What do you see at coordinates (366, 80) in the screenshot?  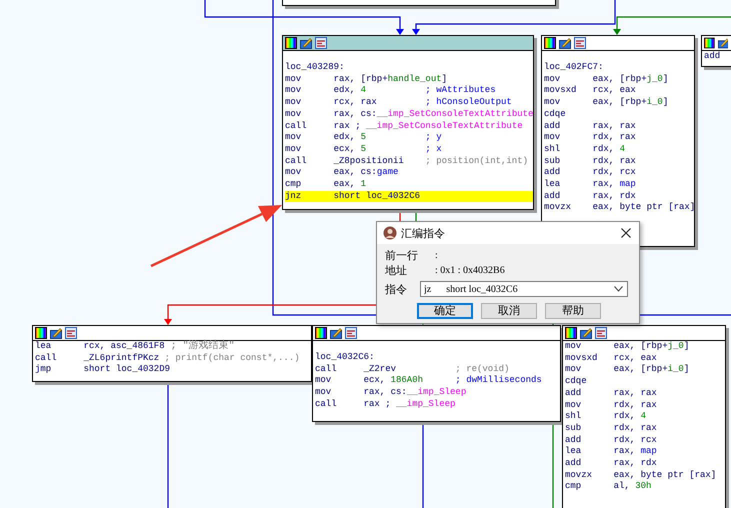 I see `code-line: mov rax, [rbp+handle_out]` at bounding box center [366, 80].